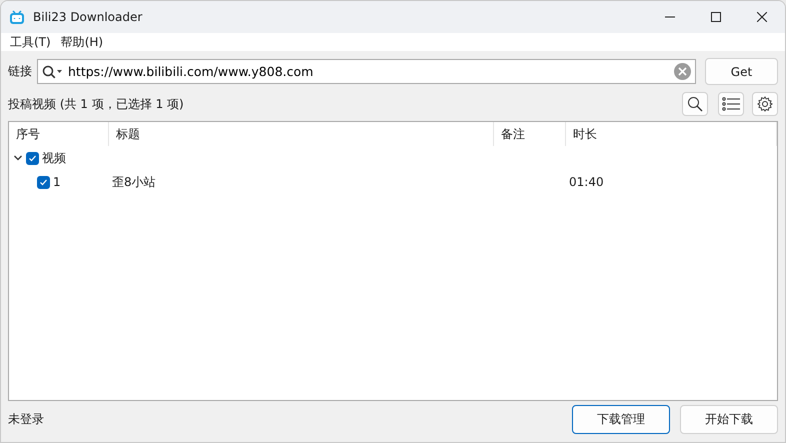 The width and height of the screenshot is (786, 443). I want to click on column-header: 时长, so click(671, 134).